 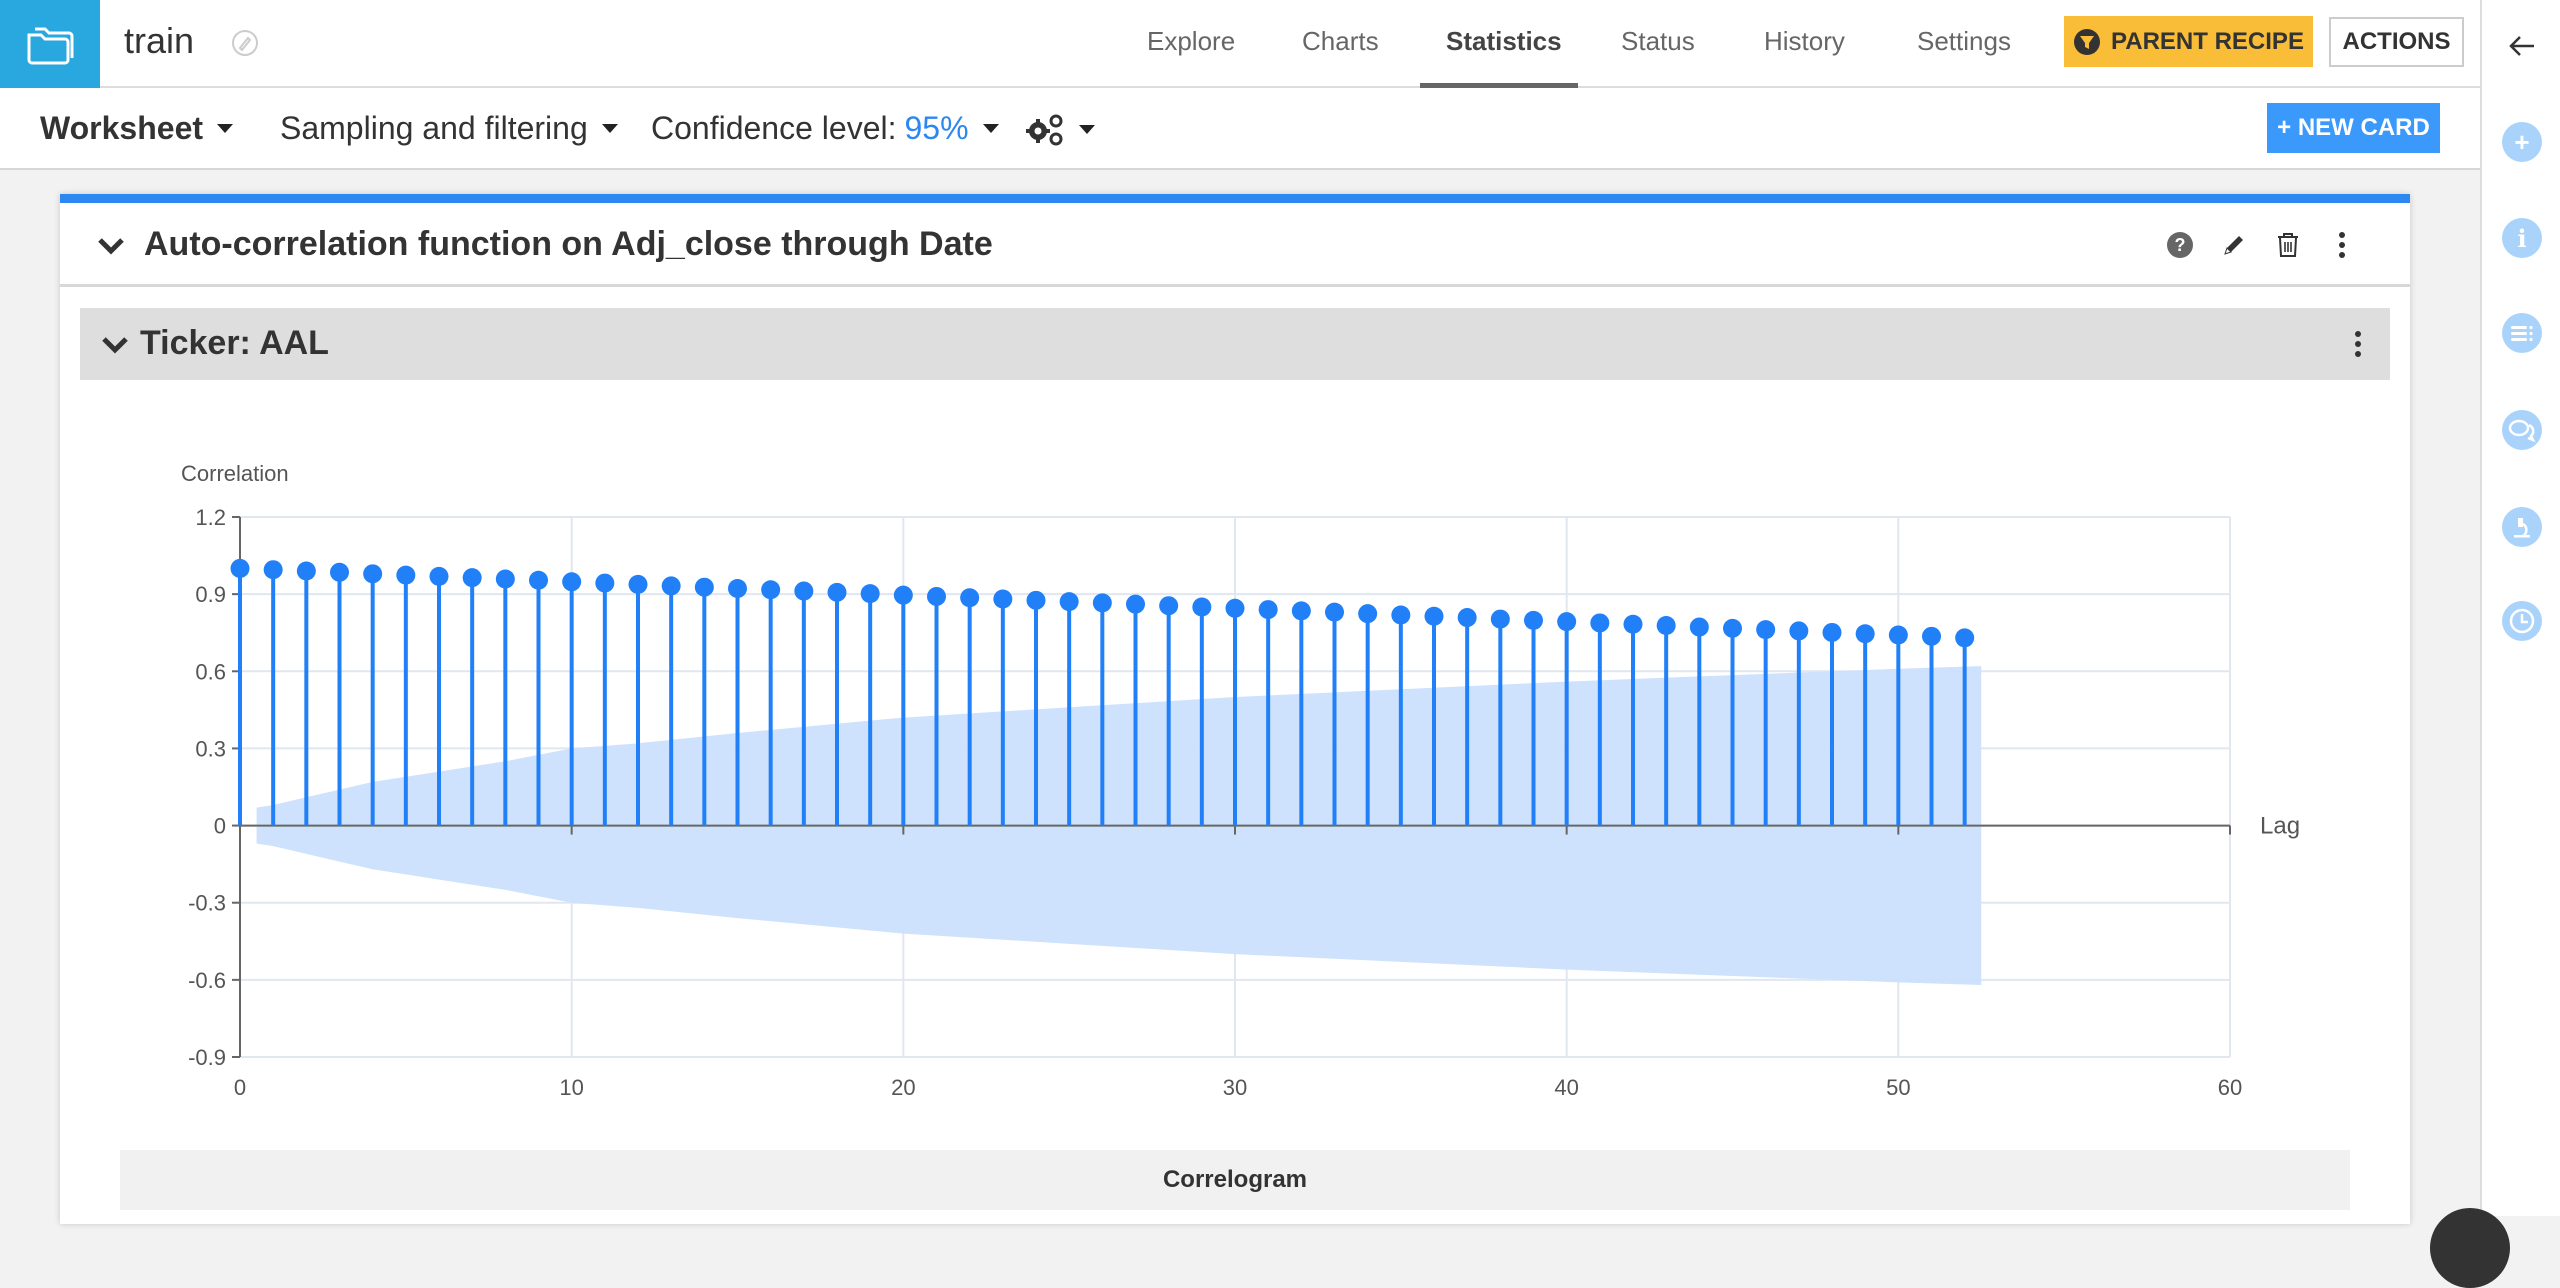 What do you see at coordinates (936, 128) in the screenshot?
I see `confidence-value: 95%` at bounding box center [936, 128].